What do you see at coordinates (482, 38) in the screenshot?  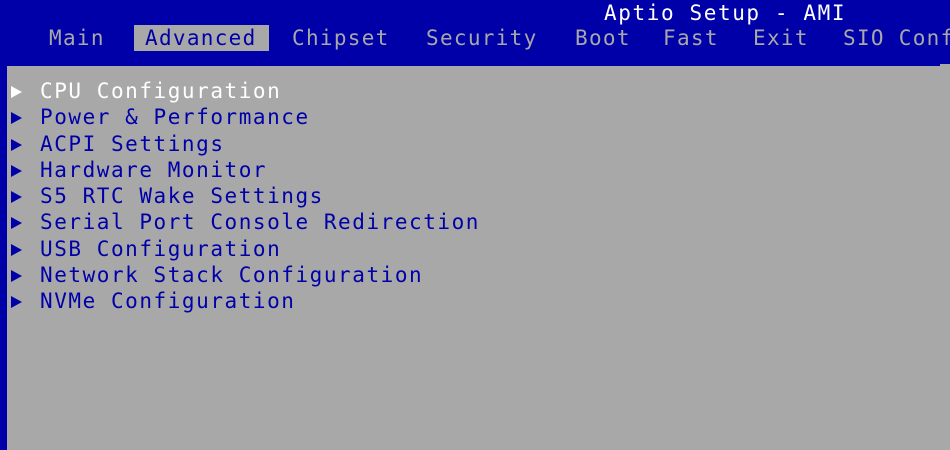 I see `tab-security: Security` at bounding box center [482, 38].